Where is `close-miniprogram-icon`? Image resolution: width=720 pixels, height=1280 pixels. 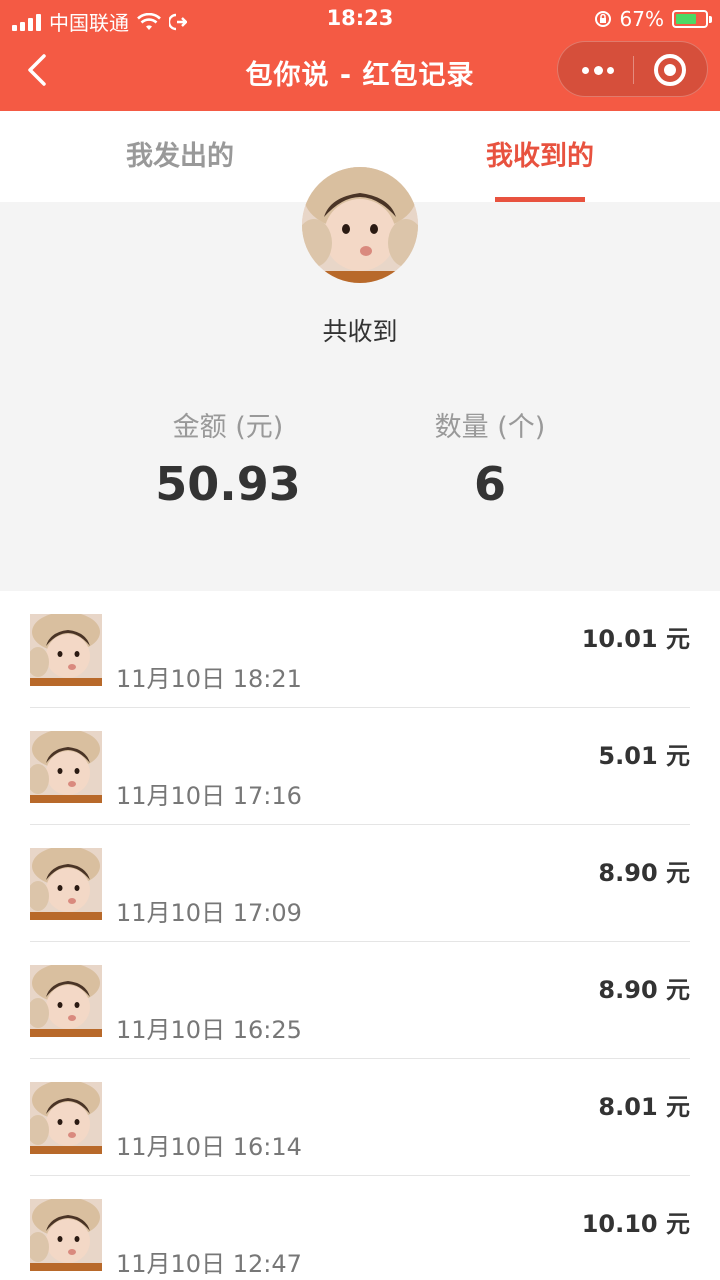 close-miniprogram-icon is located at coordinates (670, 70).